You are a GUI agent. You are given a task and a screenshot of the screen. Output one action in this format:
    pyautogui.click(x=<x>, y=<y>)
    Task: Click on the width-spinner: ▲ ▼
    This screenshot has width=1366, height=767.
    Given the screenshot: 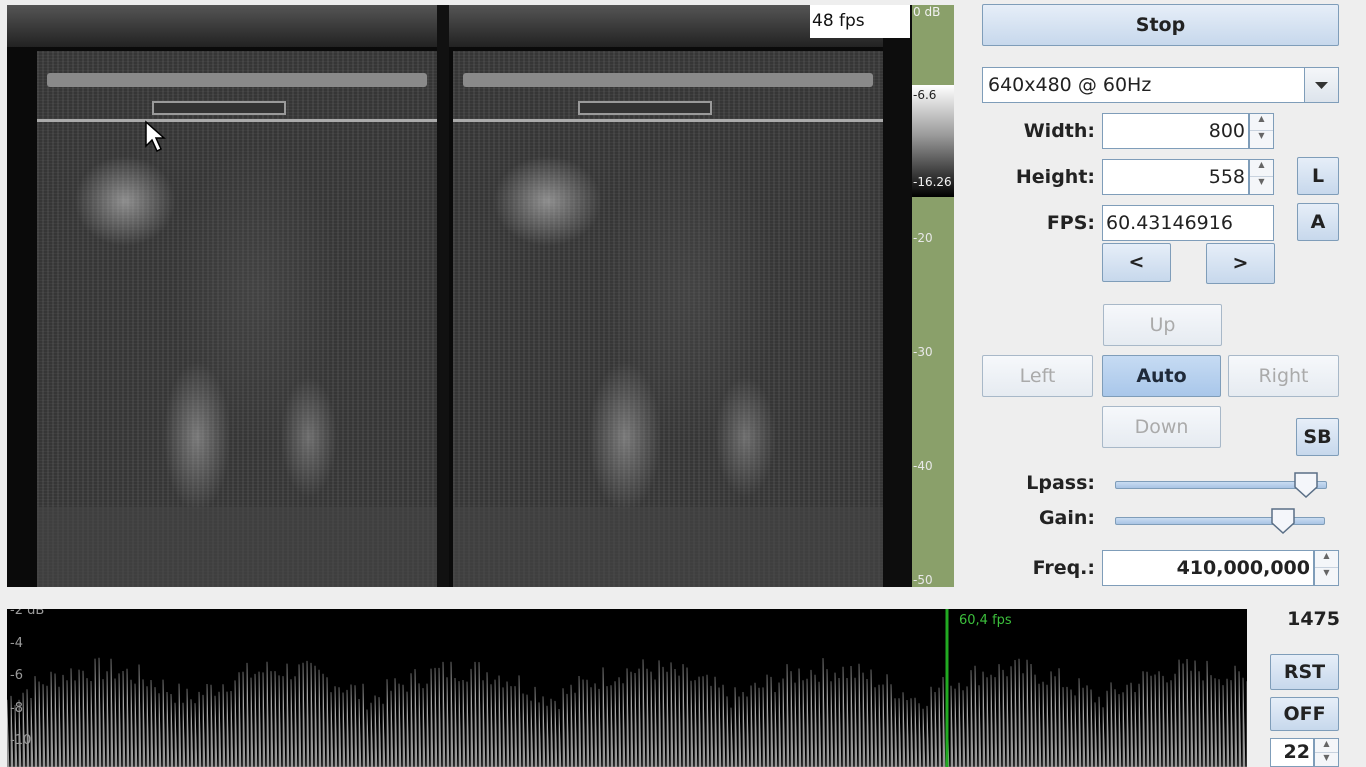 What is the action you would take?
    pyautogui.click(x=1261, y=131)
    